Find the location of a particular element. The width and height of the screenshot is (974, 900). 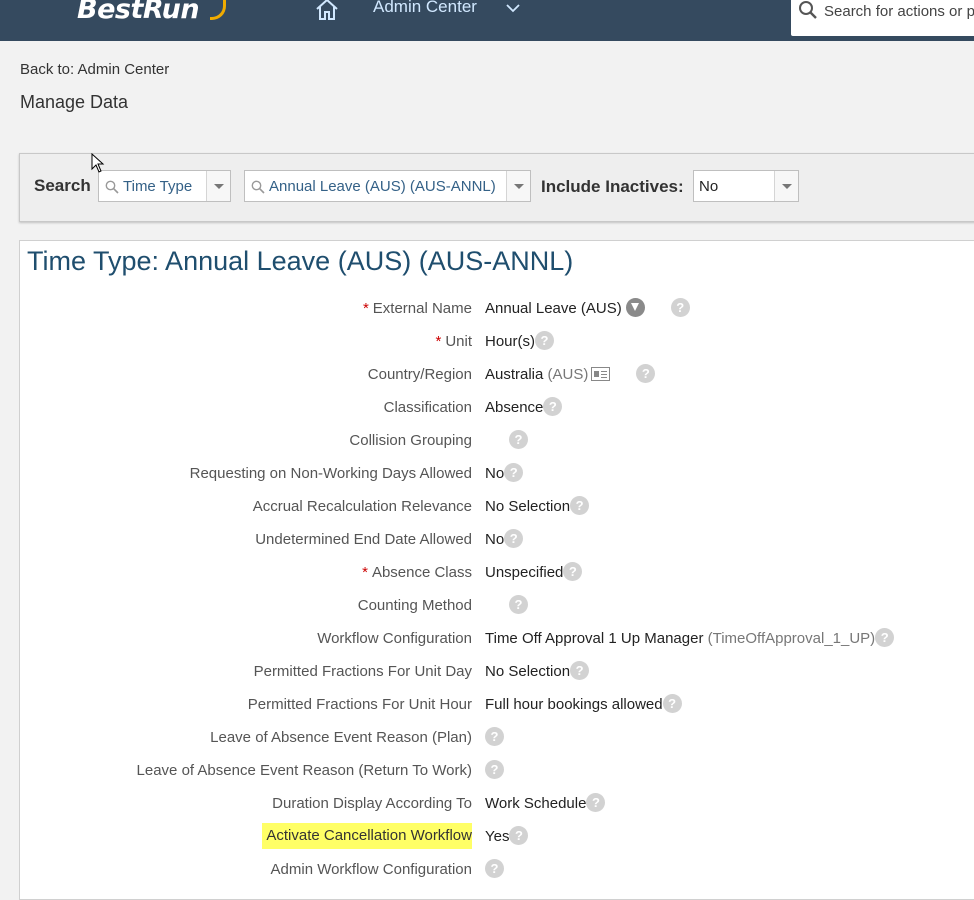

field-row-counting-method: Counting Method ? is located at coordinates (497, 606).